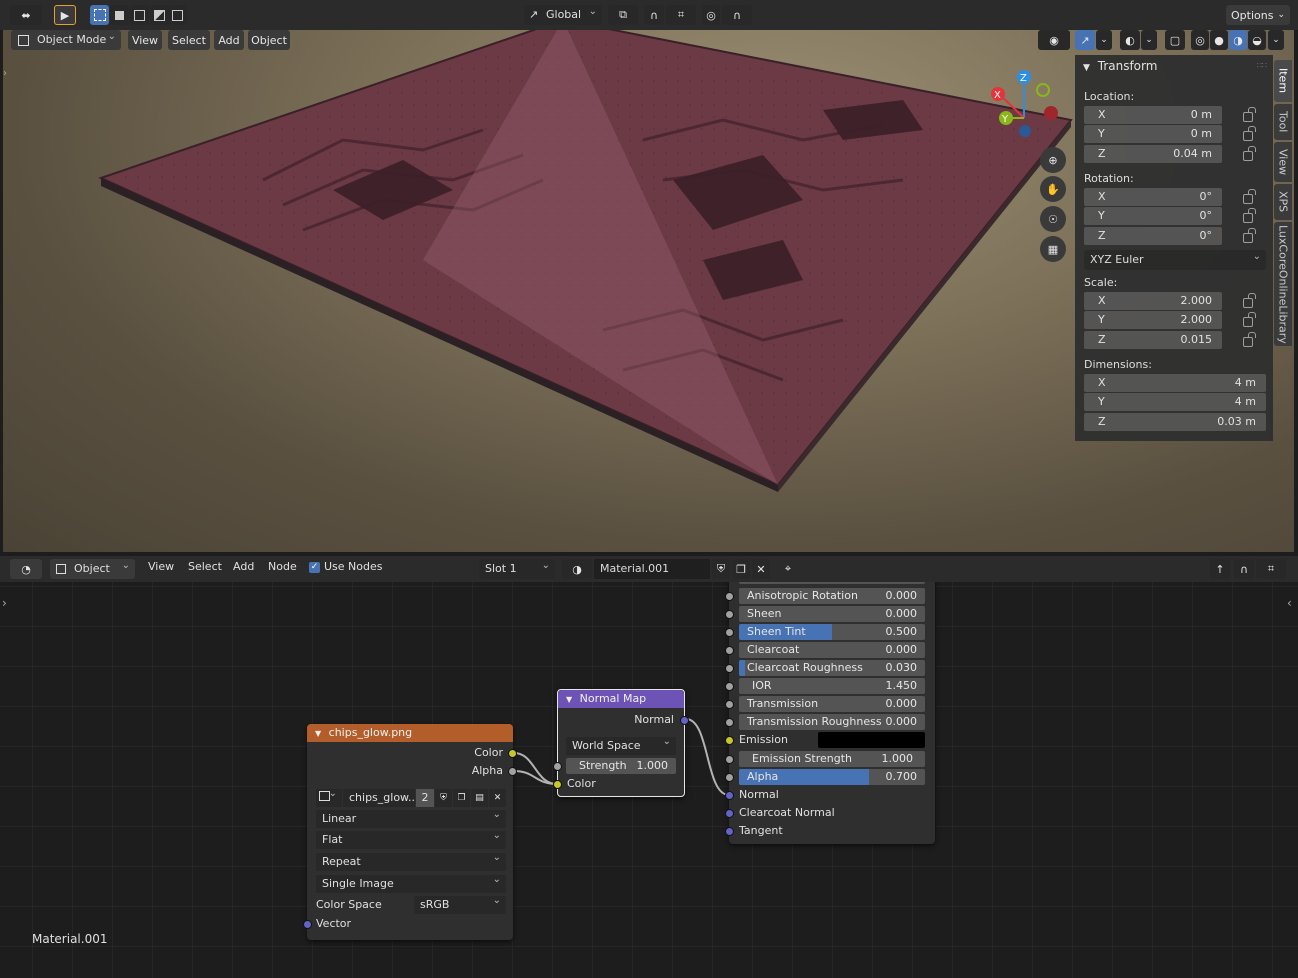 This screenshot has height=978, width=1298. What do you see at coordinates (1053, 189) in the screenshot?
I see `pan-button: ✋` at bounding box center [1053, 189].